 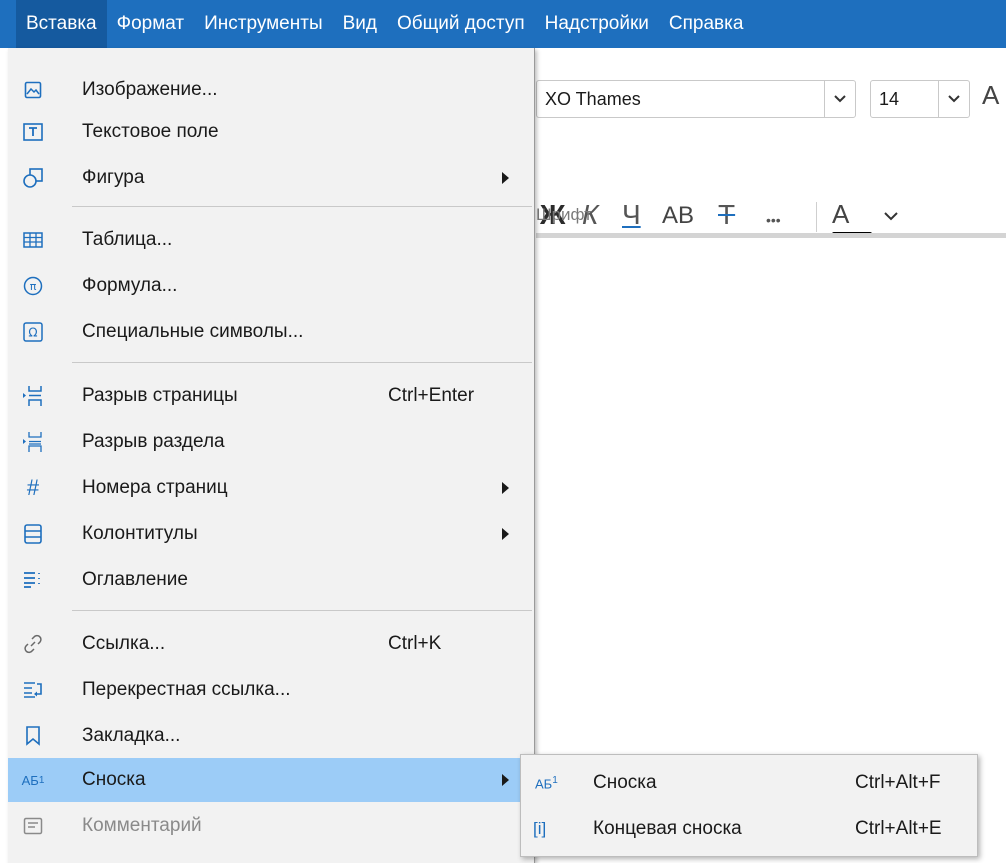 What do you see at coordinates (271, 132) in the screenshot?
I see `menu-item-text-box: Текстовое поле` at bounding box center [271, 132].